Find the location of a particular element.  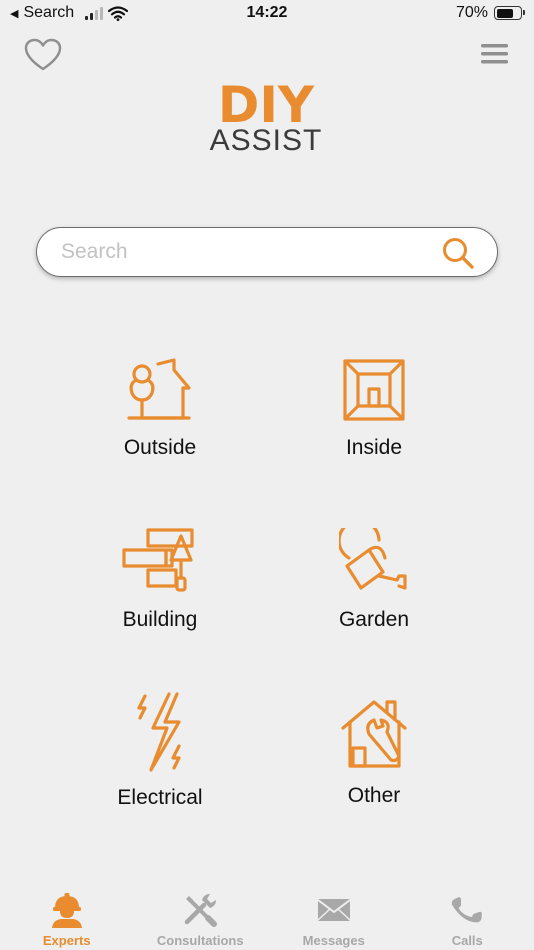

phone-icon is located at coordinates (467, 910).